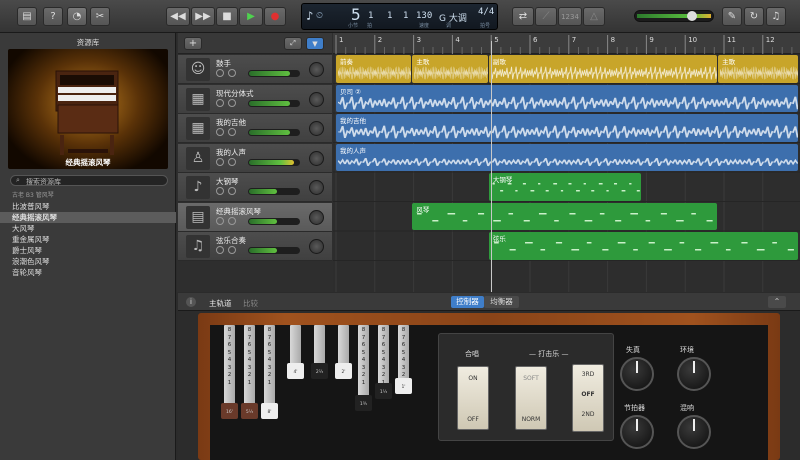 Image resolution: width=800 pixels, height=460 pixels. Describe the element at coordinates (531, 398) in the screenshot. I see `percussion-volume-switch: SOFT NORM` at that location.